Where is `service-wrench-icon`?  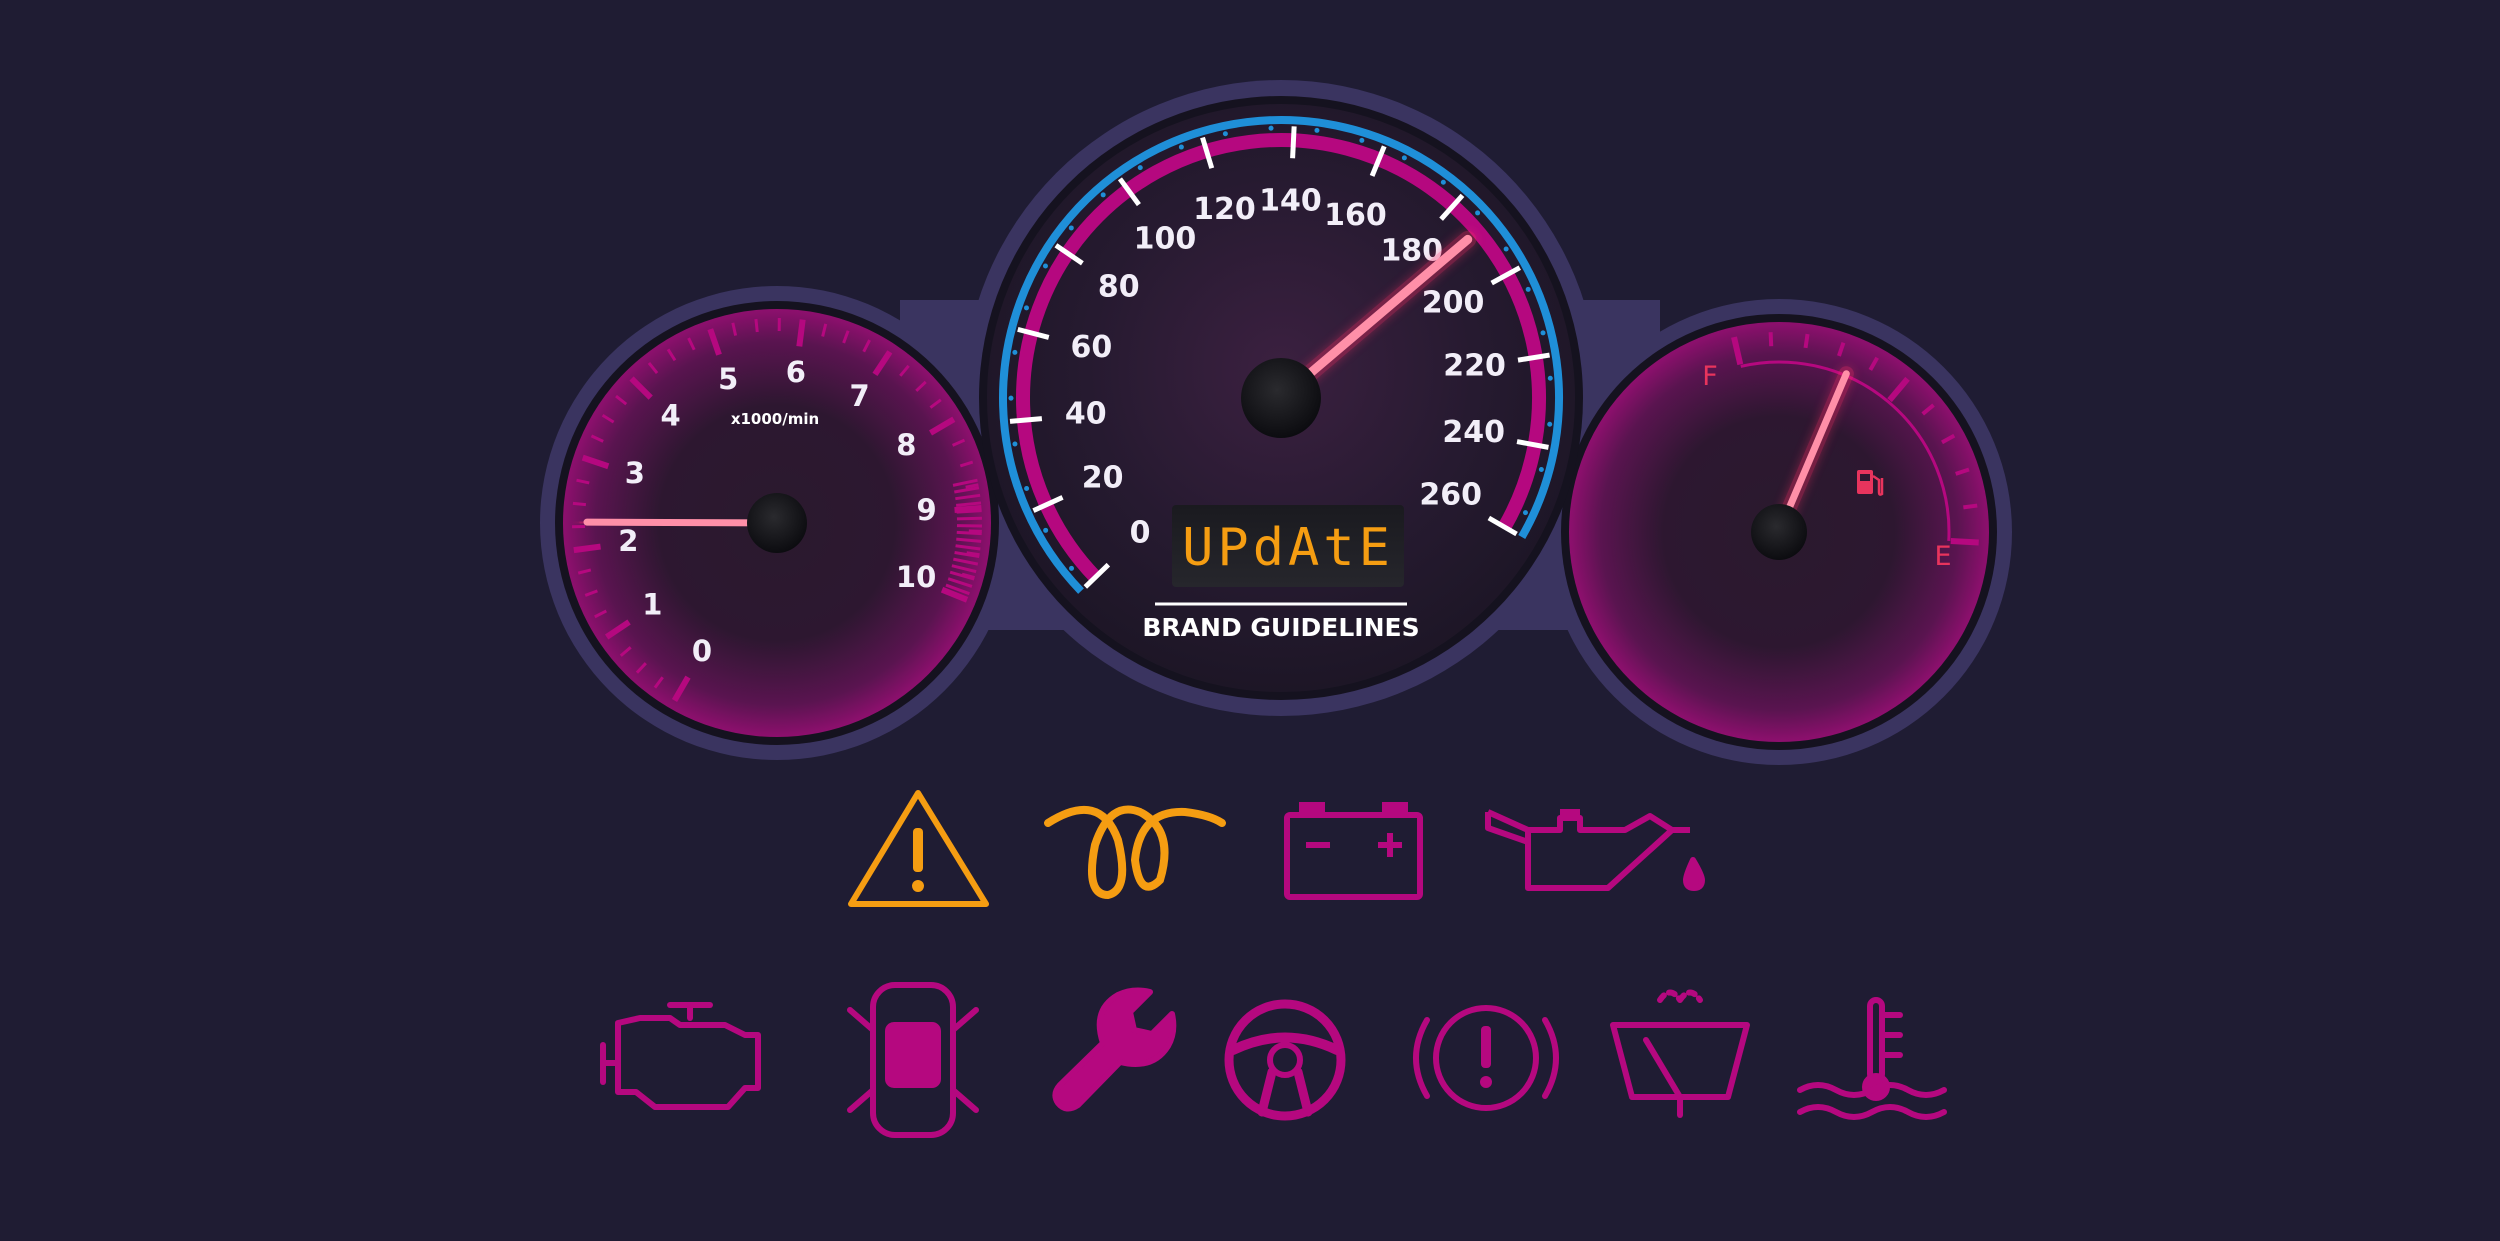 service-wrench-icon is located at coordinates (1114, 1049).